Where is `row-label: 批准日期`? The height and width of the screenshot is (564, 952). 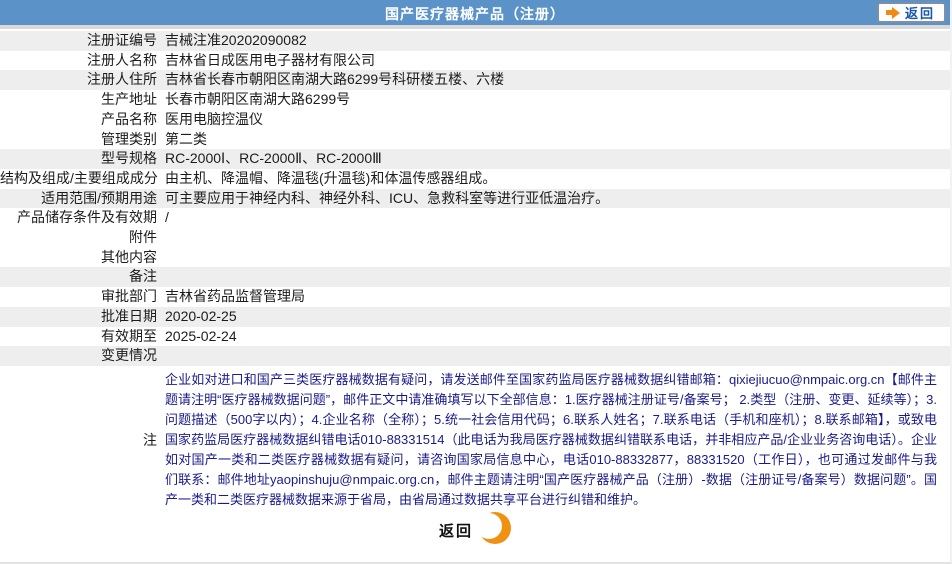
row-label: 批准日期 is located at coordinates (129, 315).